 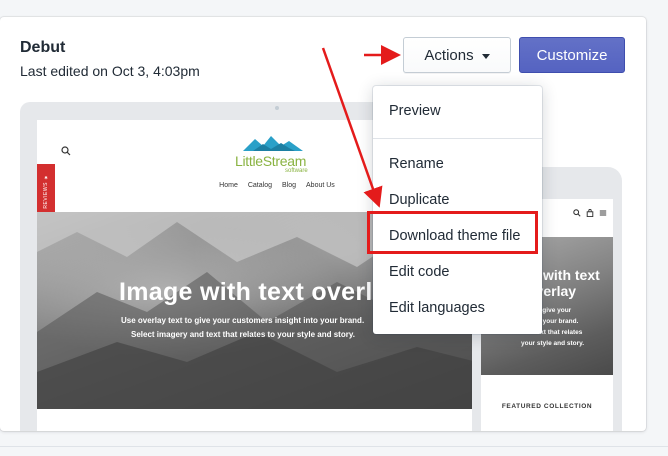 I want to click on last-edited-text: Last edited on Oct 3, 4:03pm, so click(x=110, y=71).